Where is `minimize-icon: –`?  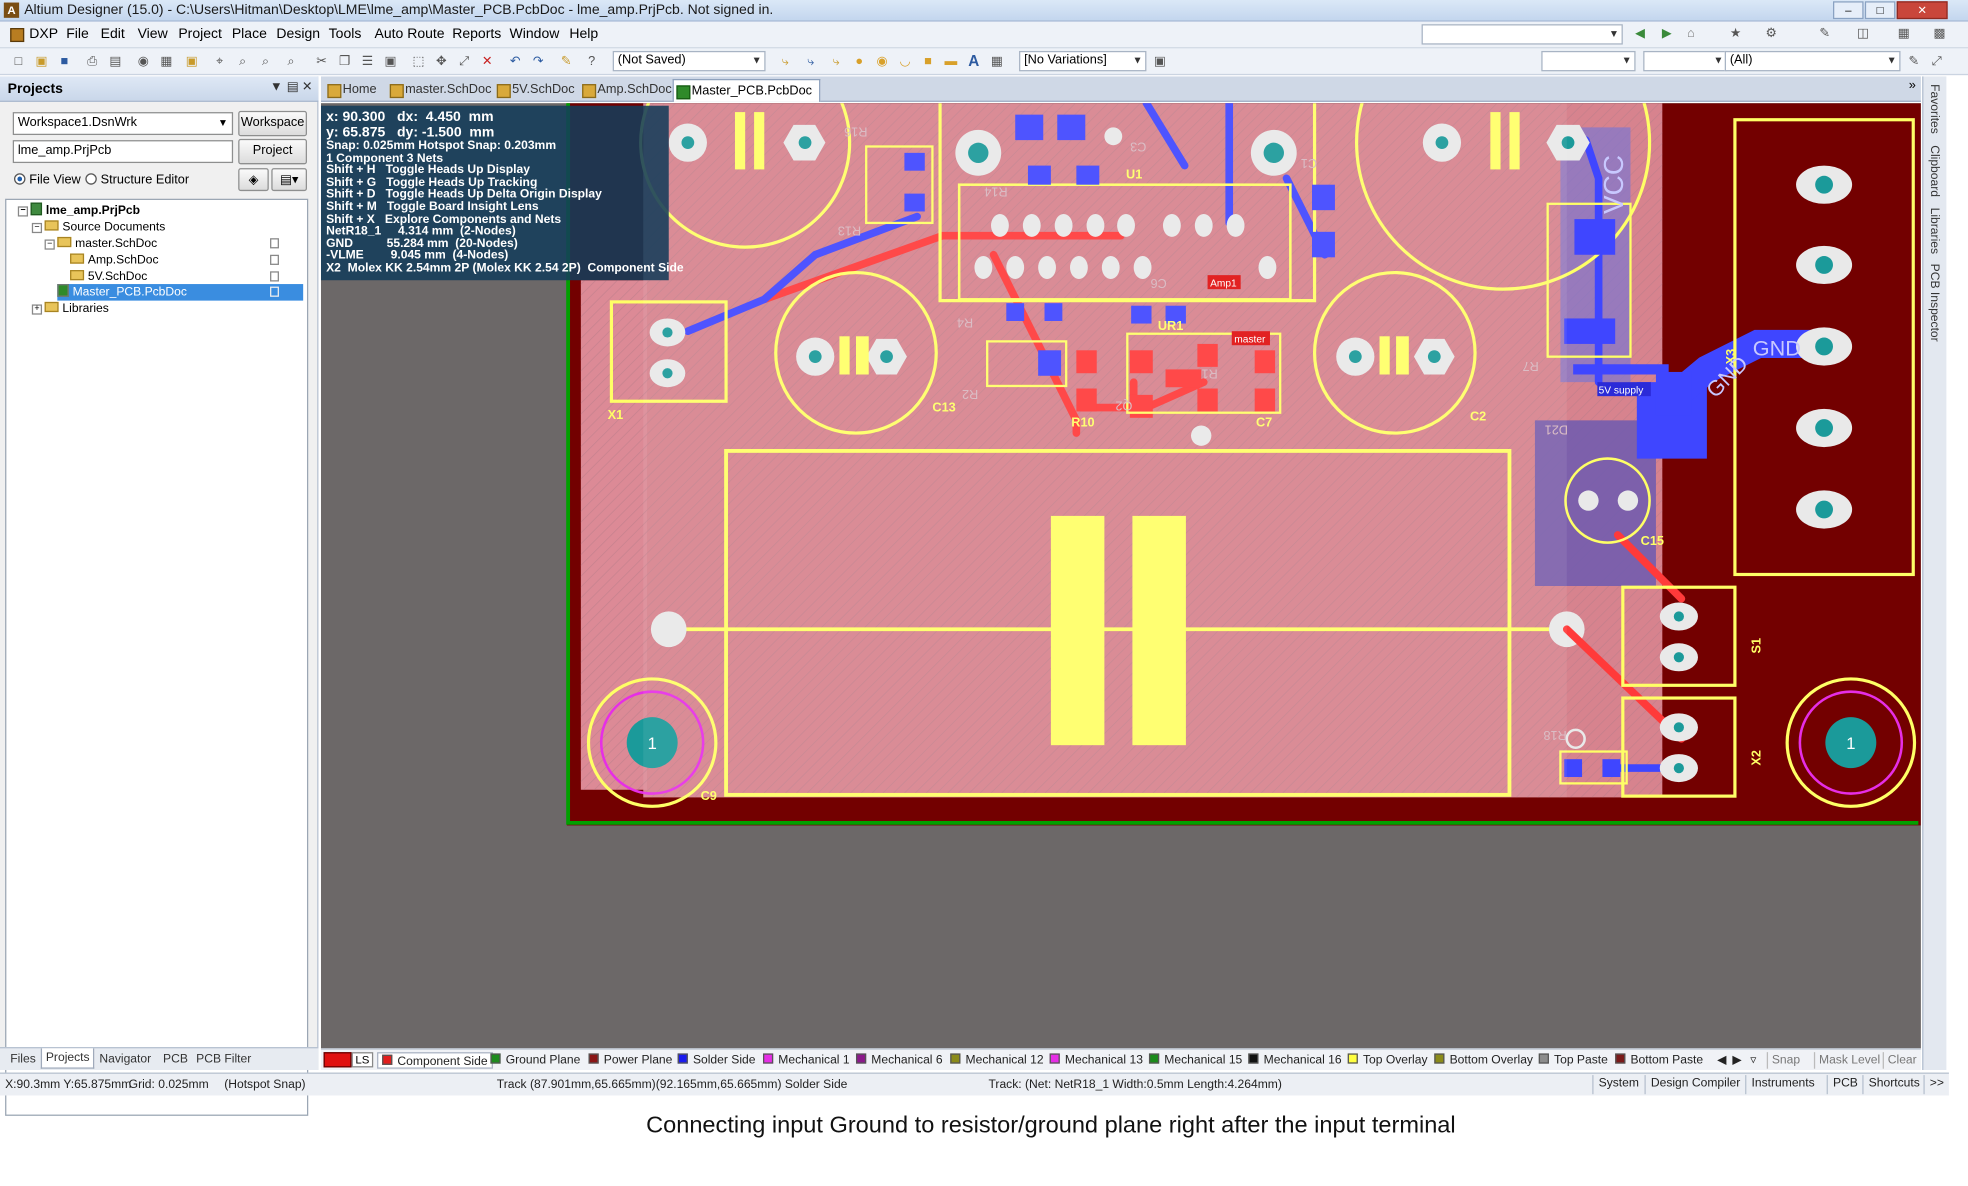 minimize-icon: – is located at coordinates (1848, 10).